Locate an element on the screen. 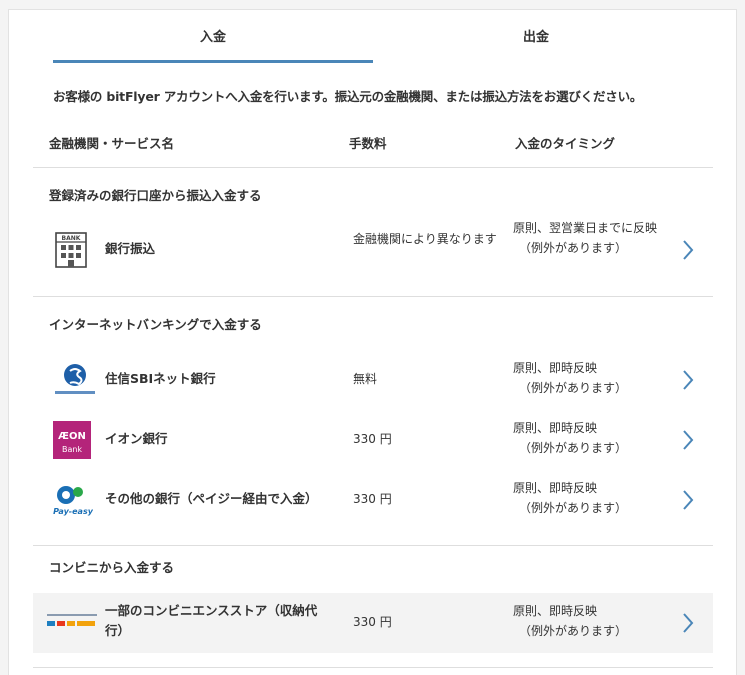  method-row-aeon: ÆON Bank イオン銀行 330 円 原則、即時反映 （例外があります） is located at coordinates (373, 440).